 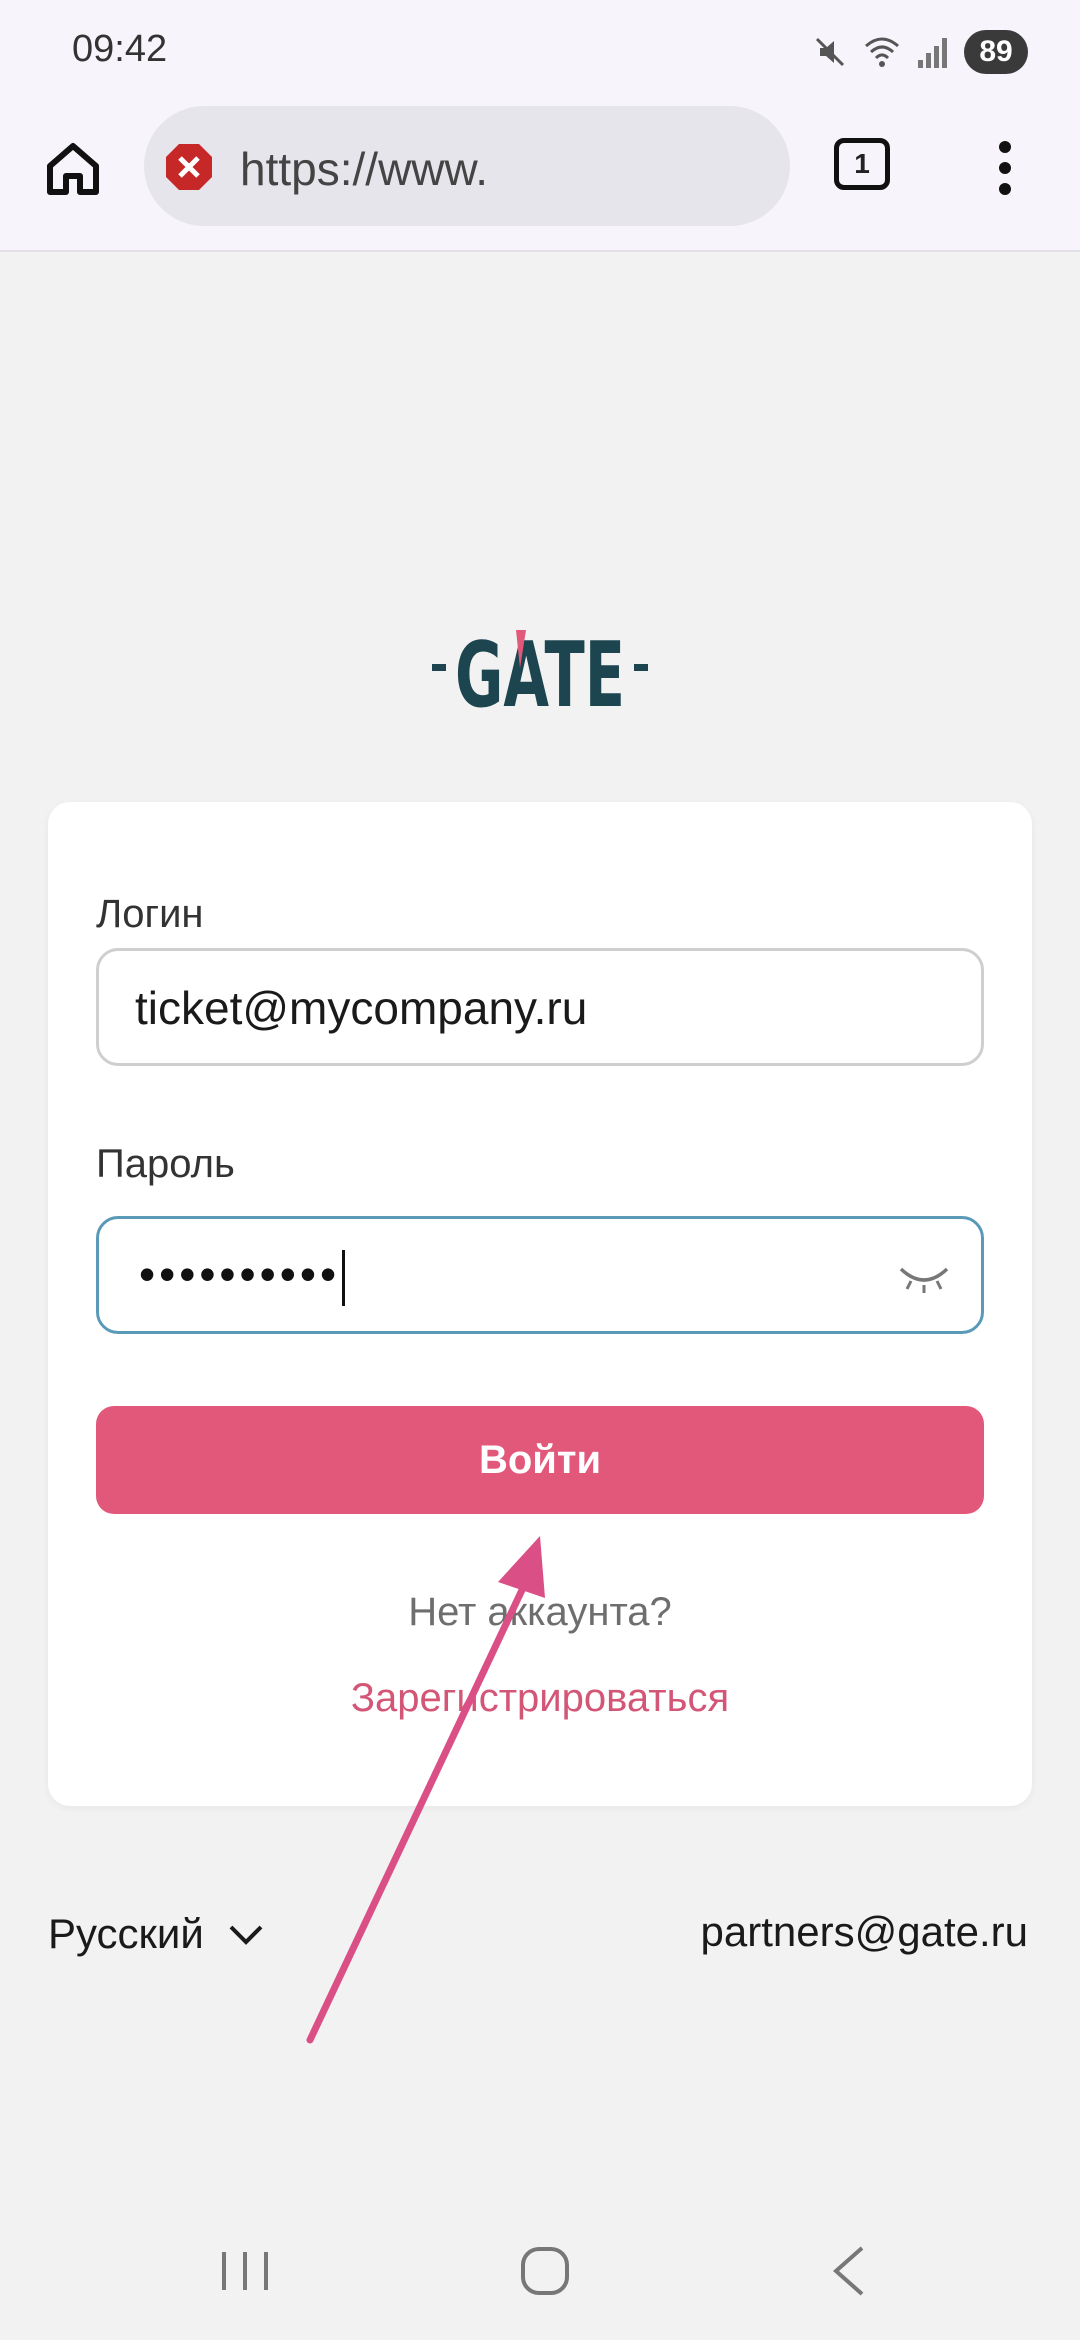 I want to click on login-button: Войти, so click(x=540, y=1460).